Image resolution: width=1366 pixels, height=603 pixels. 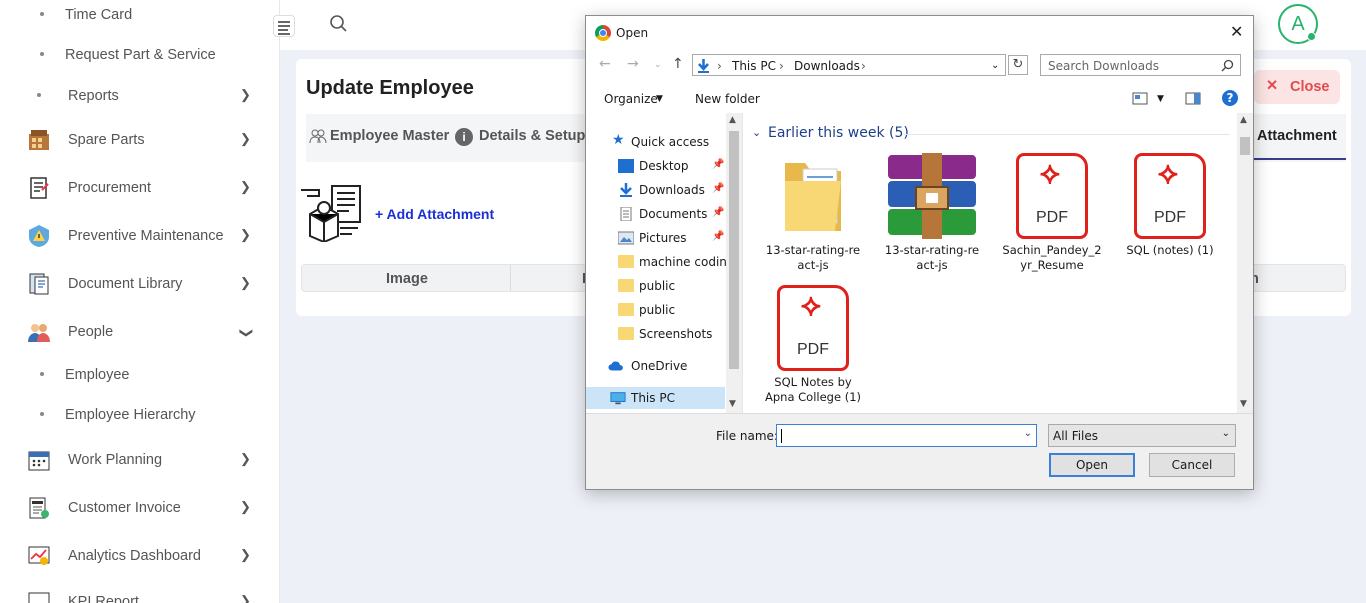 I want to click on sidebar-item-preventive-maintenance: Preventive Maintenance ❯, so click(x=139, y=236).